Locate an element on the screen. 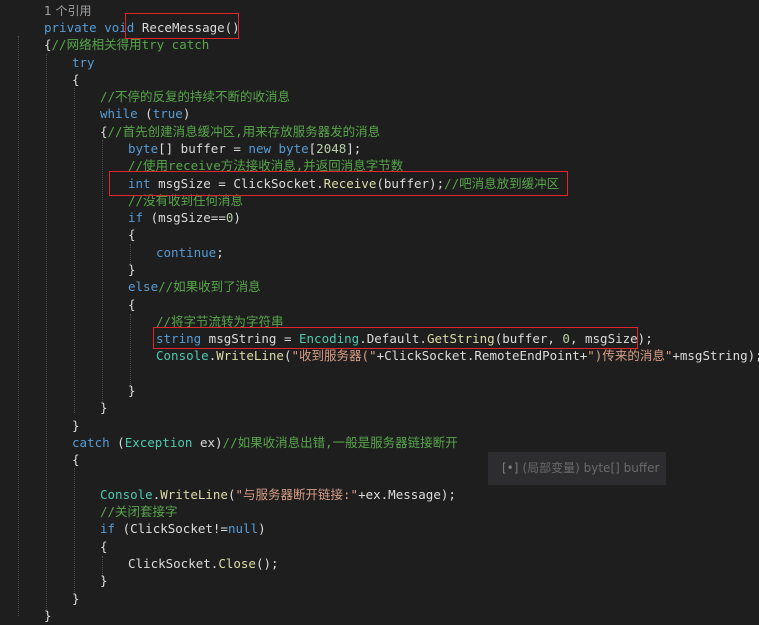 This screenshot has height=625, width=759. code-line-11: //没有收到任何消息 is located at coordinates (186, 200).